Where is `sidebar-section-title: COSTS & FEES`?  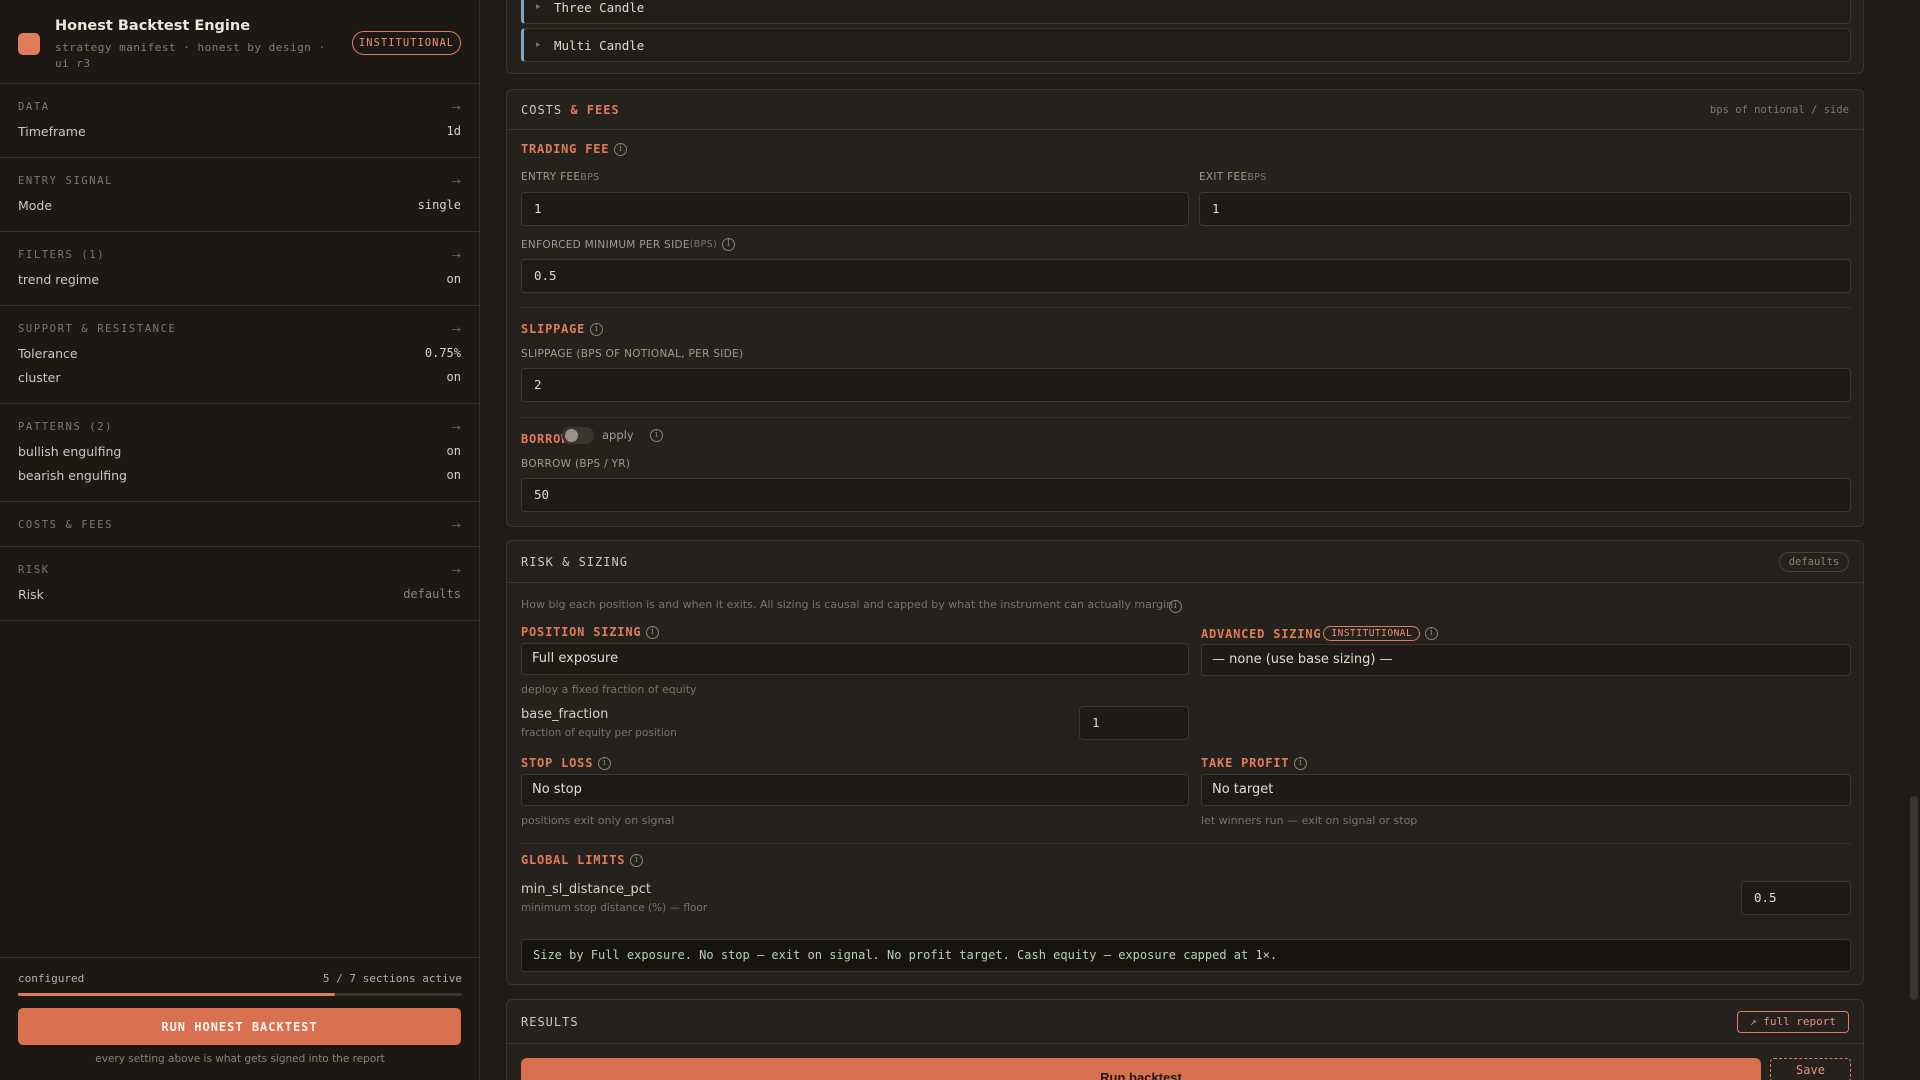 sidebar-section-title: COSTS & FEES is located at coordinates (66, 525).